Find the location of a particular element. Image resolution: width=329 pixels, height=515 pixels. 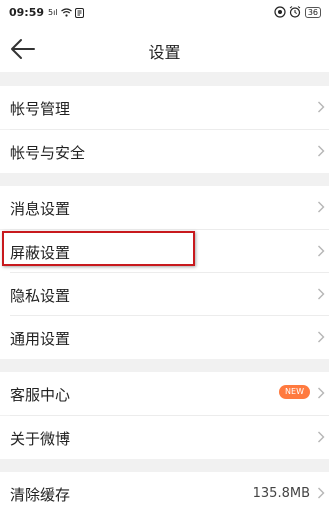

settings-item-general-settings: 通用设置 is located at coordinates (164, 337).